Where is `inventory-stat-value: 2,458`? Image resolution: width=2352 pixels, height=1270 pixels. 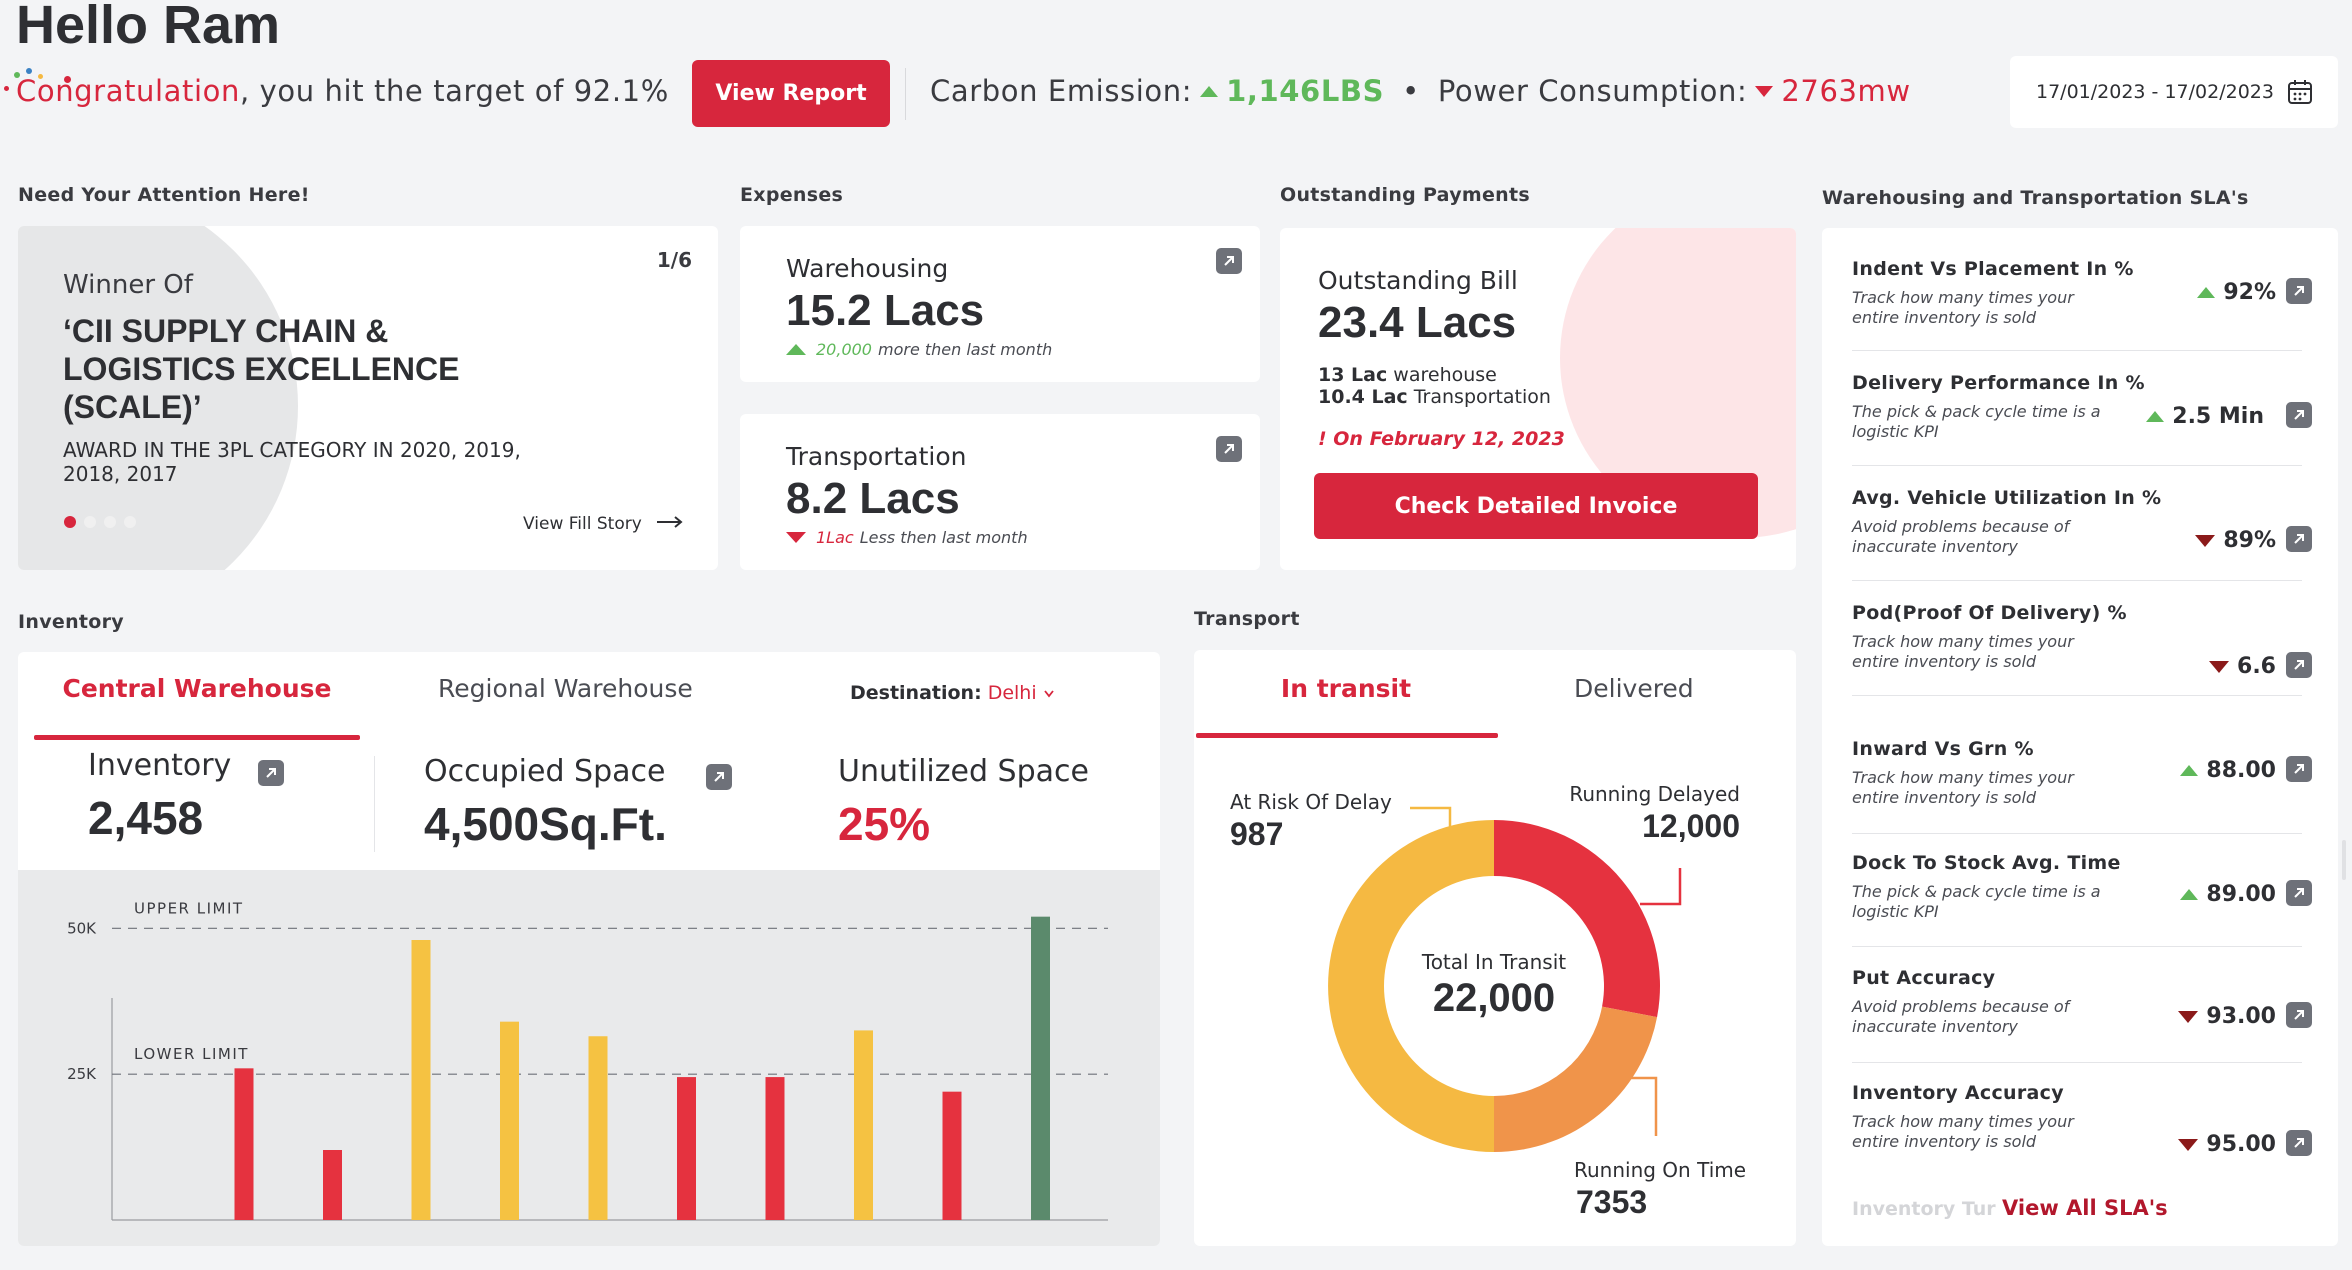 inventory-stat-value: 2,458 is located at coordinates (146, 818).